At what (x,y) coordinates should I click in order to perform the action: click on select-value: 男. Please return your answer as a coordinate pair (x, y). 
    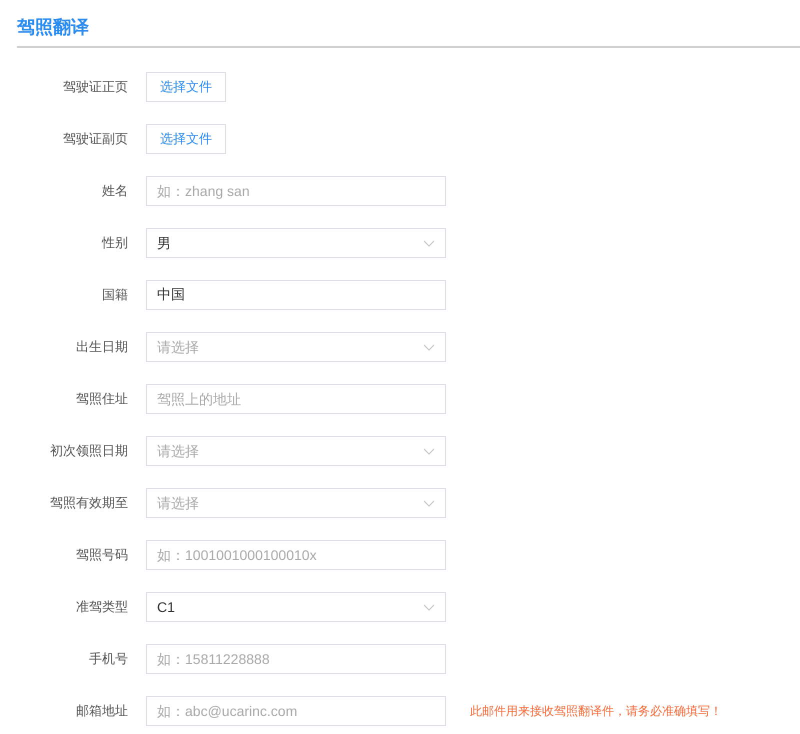
    Looking at the image, I should click on (164, 243).